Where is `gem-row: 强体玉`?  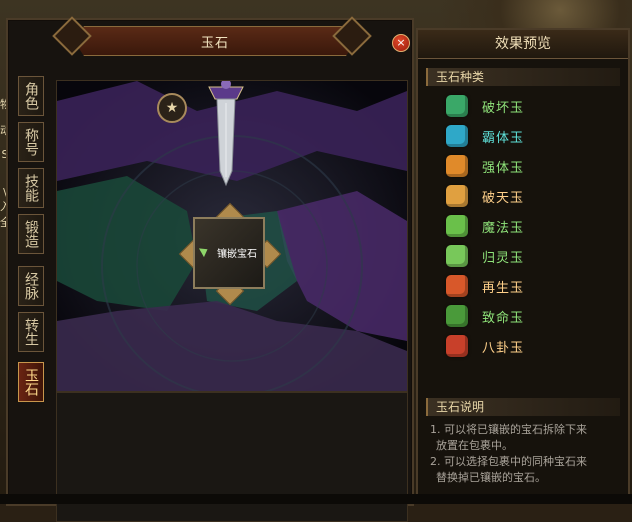
gem-row: 强体玉 is located at coordinates (485, 166).